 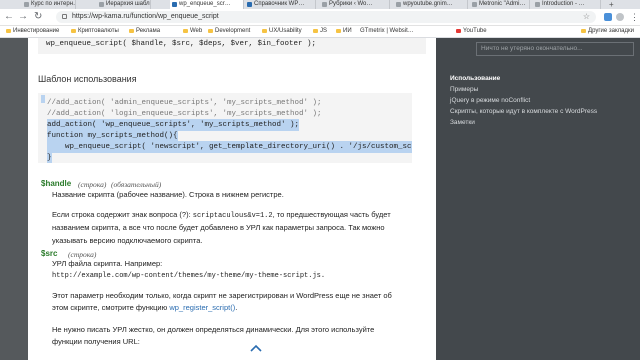 What do you see at coordinates (64, 16) in the screenshot?
I see `lock-icon` at bounding box center [64, 16].